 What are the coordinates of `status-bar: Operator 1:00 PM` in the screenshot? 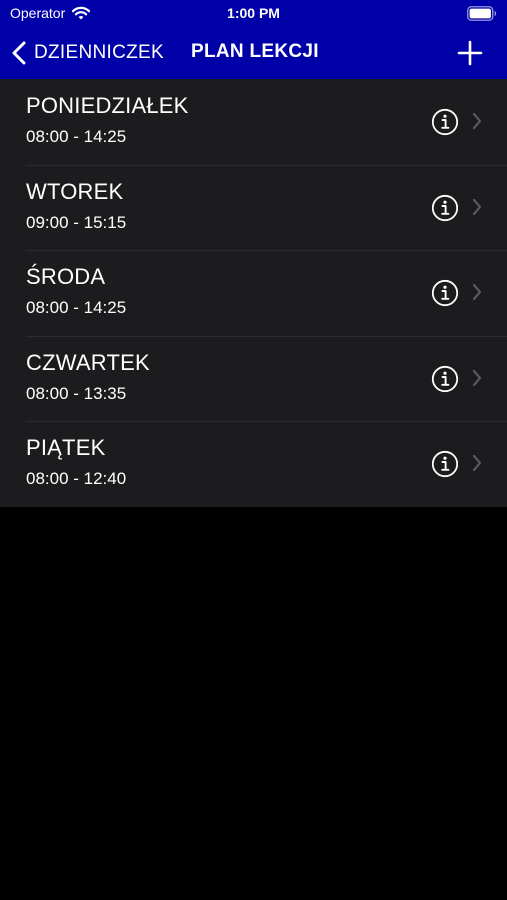 It's located at (253, 14).